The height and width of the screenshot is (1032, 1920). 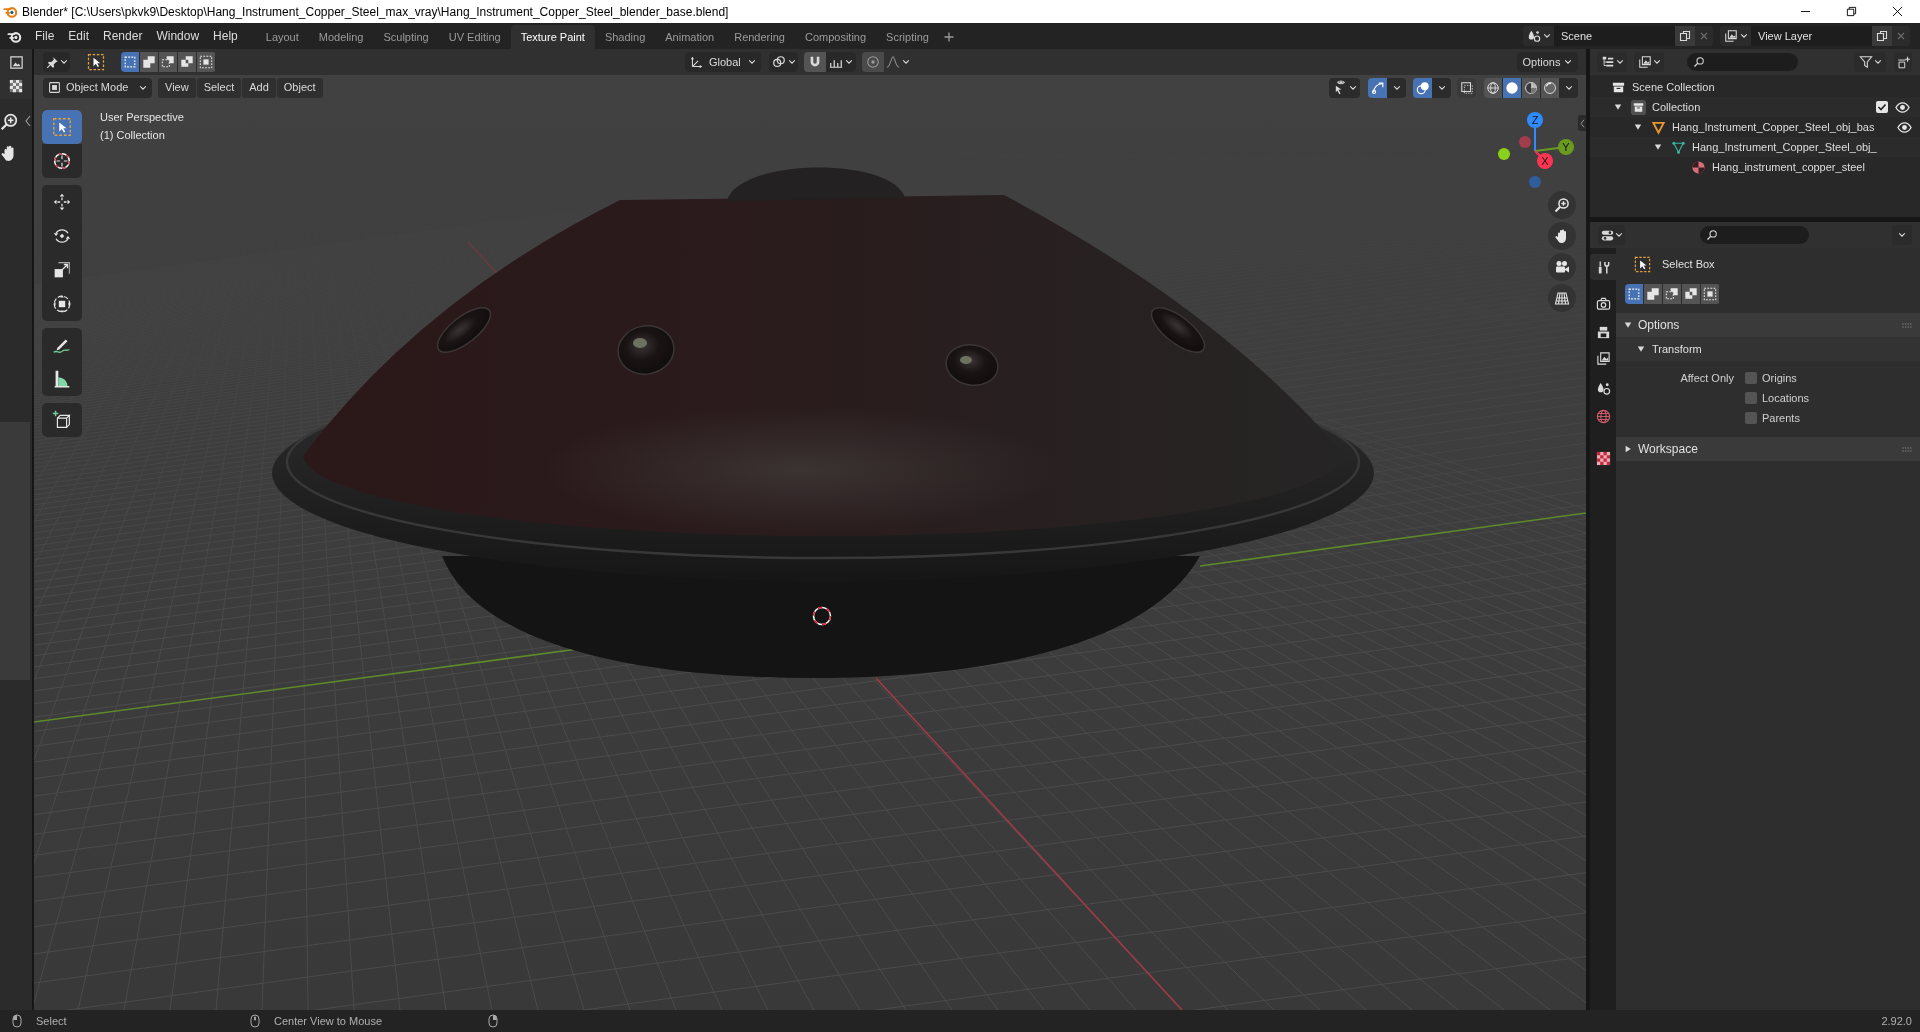 What do you see at coordinates (56, 62) in the screenshot?
I see `tool-options-dropdown` at bounding box center [56, 62].